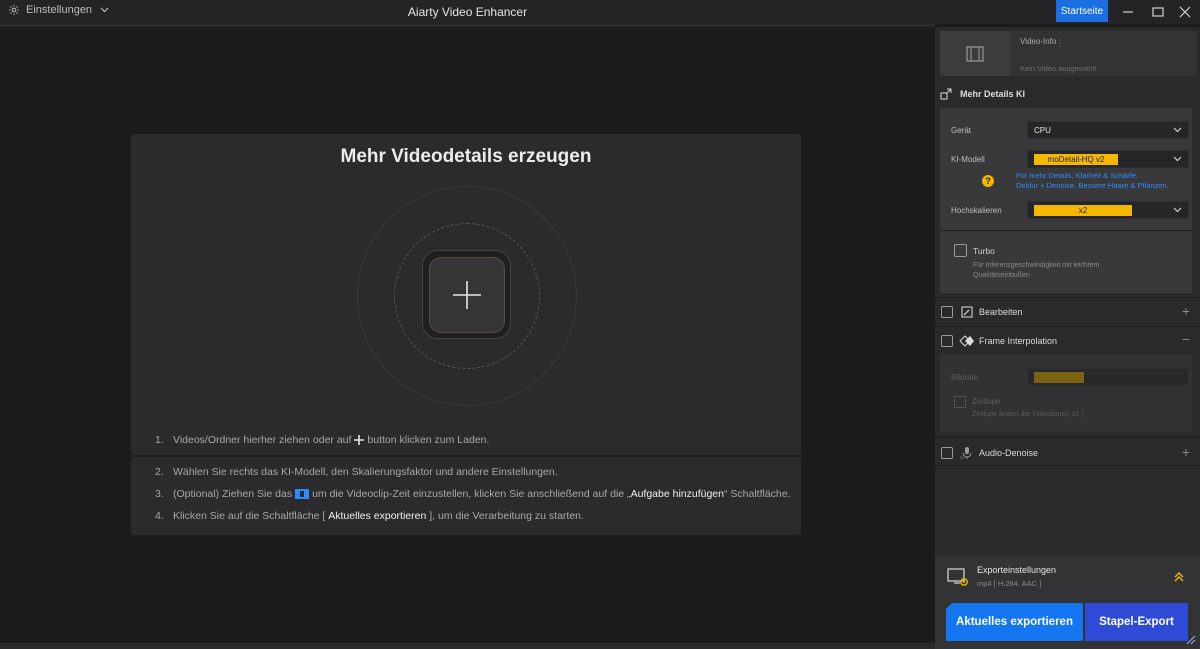 The image size is (1200, 649). What do you see at coordinates (377, 516) in the screenshot?
I see `step-highlight: Aktuelles exportieren` at bounding box center [377, 516].